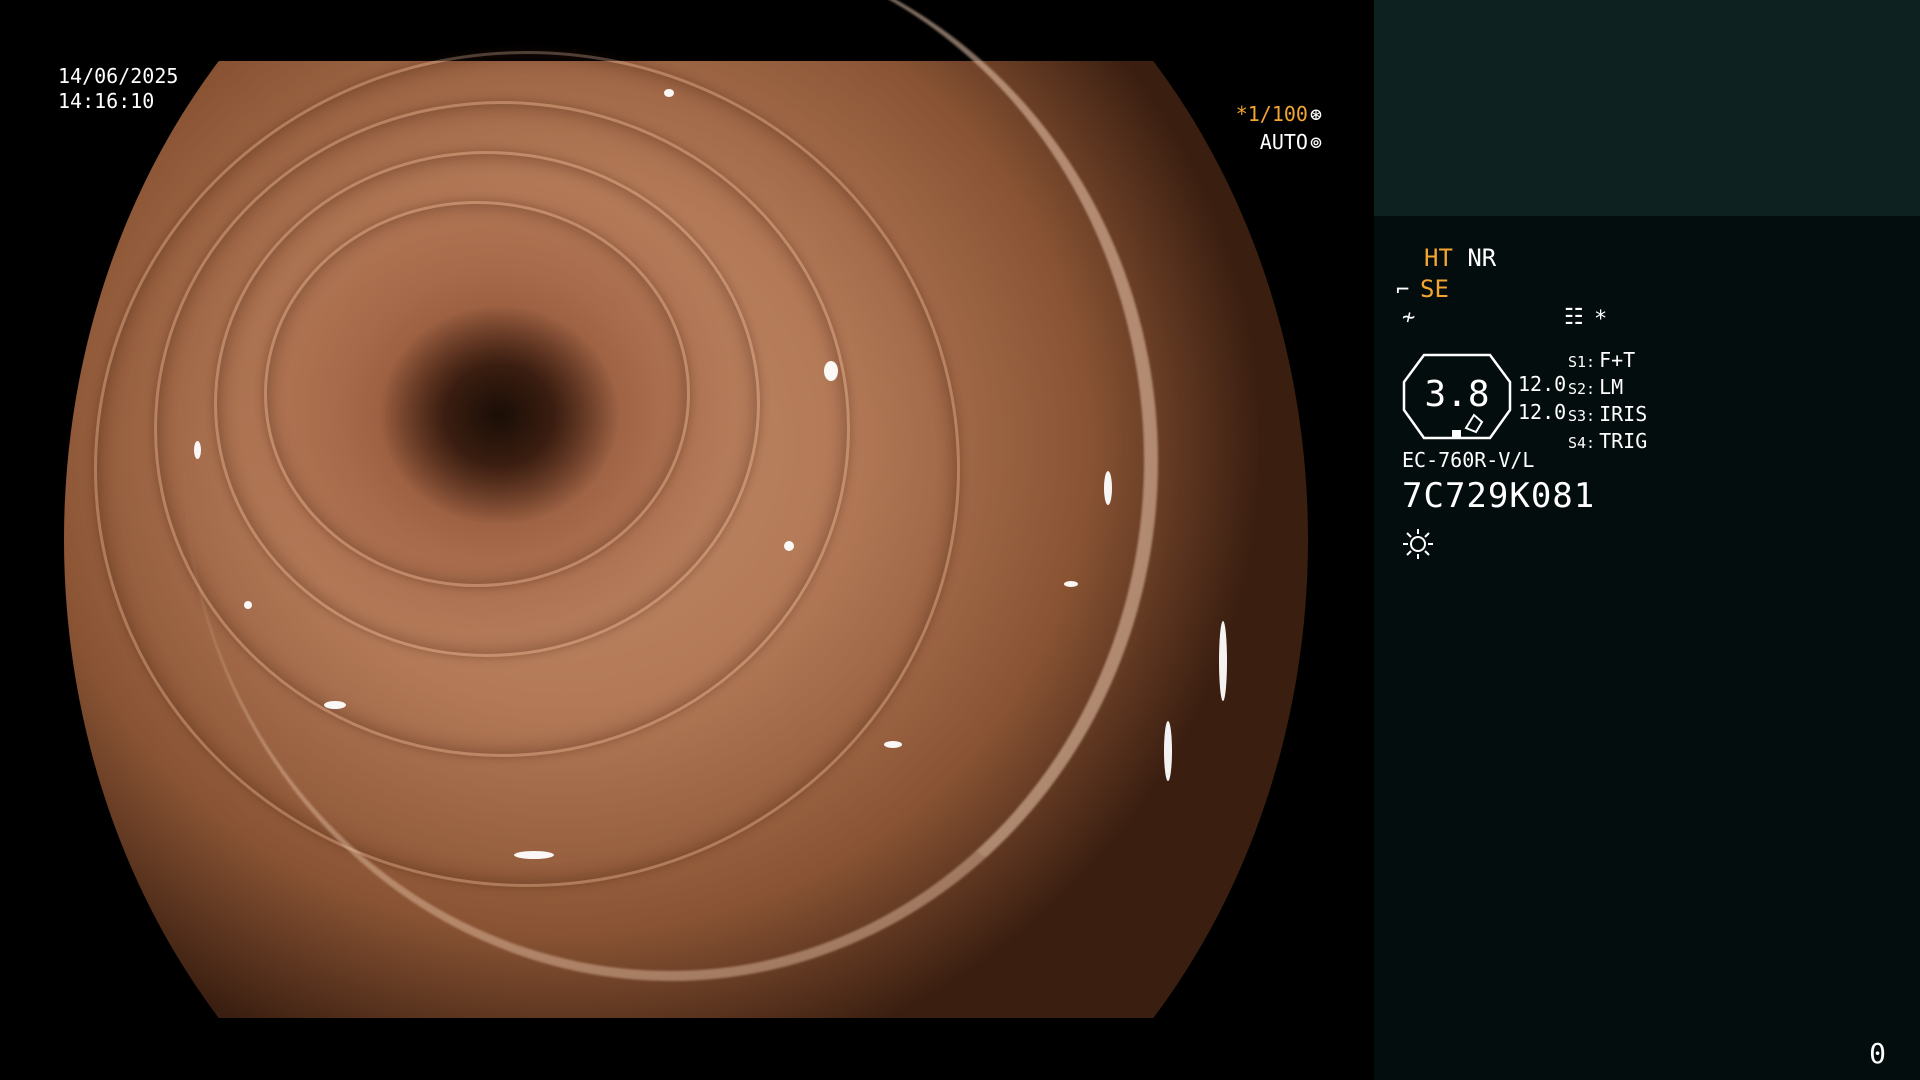  What do you see at coordinates (1315, 142) in the screenshot?
I see `iris-icon: ⊚` at bounding box center [1315, 142].